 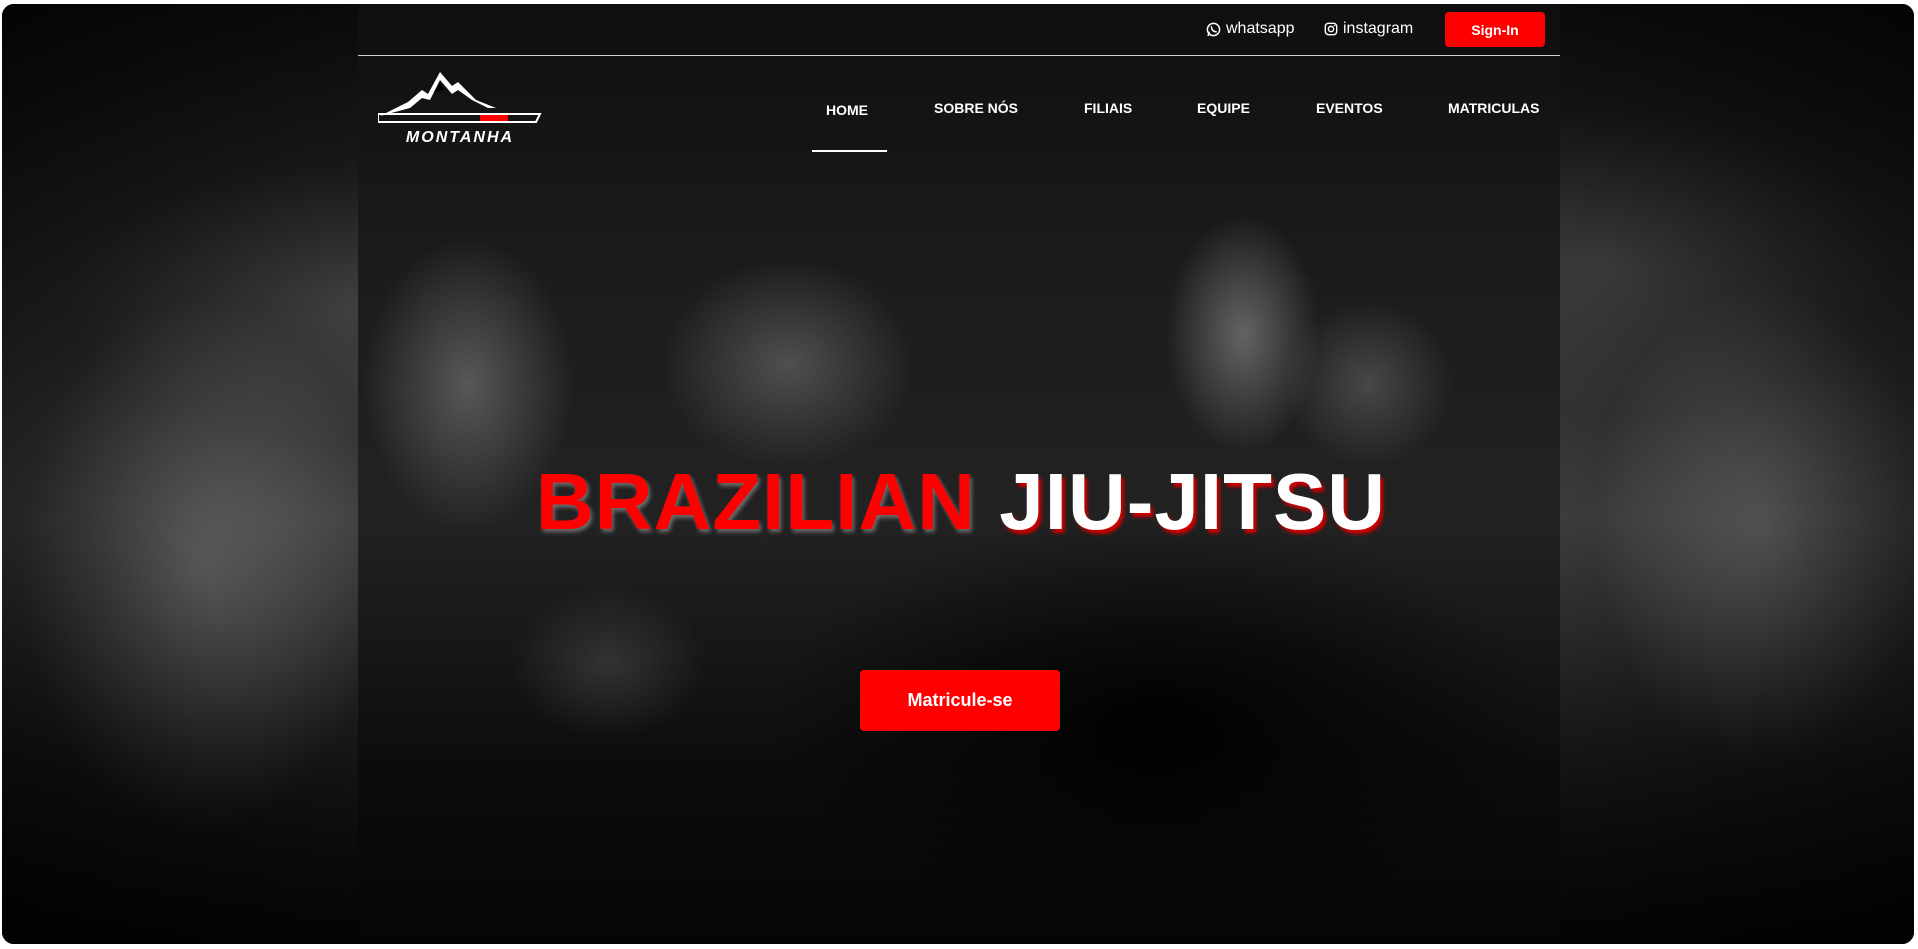 What do you see at coordinates (1193, 501) in the screenshot?
I see `hero-title-white: JIU-JITSU` at bounding box center [1193, 501].